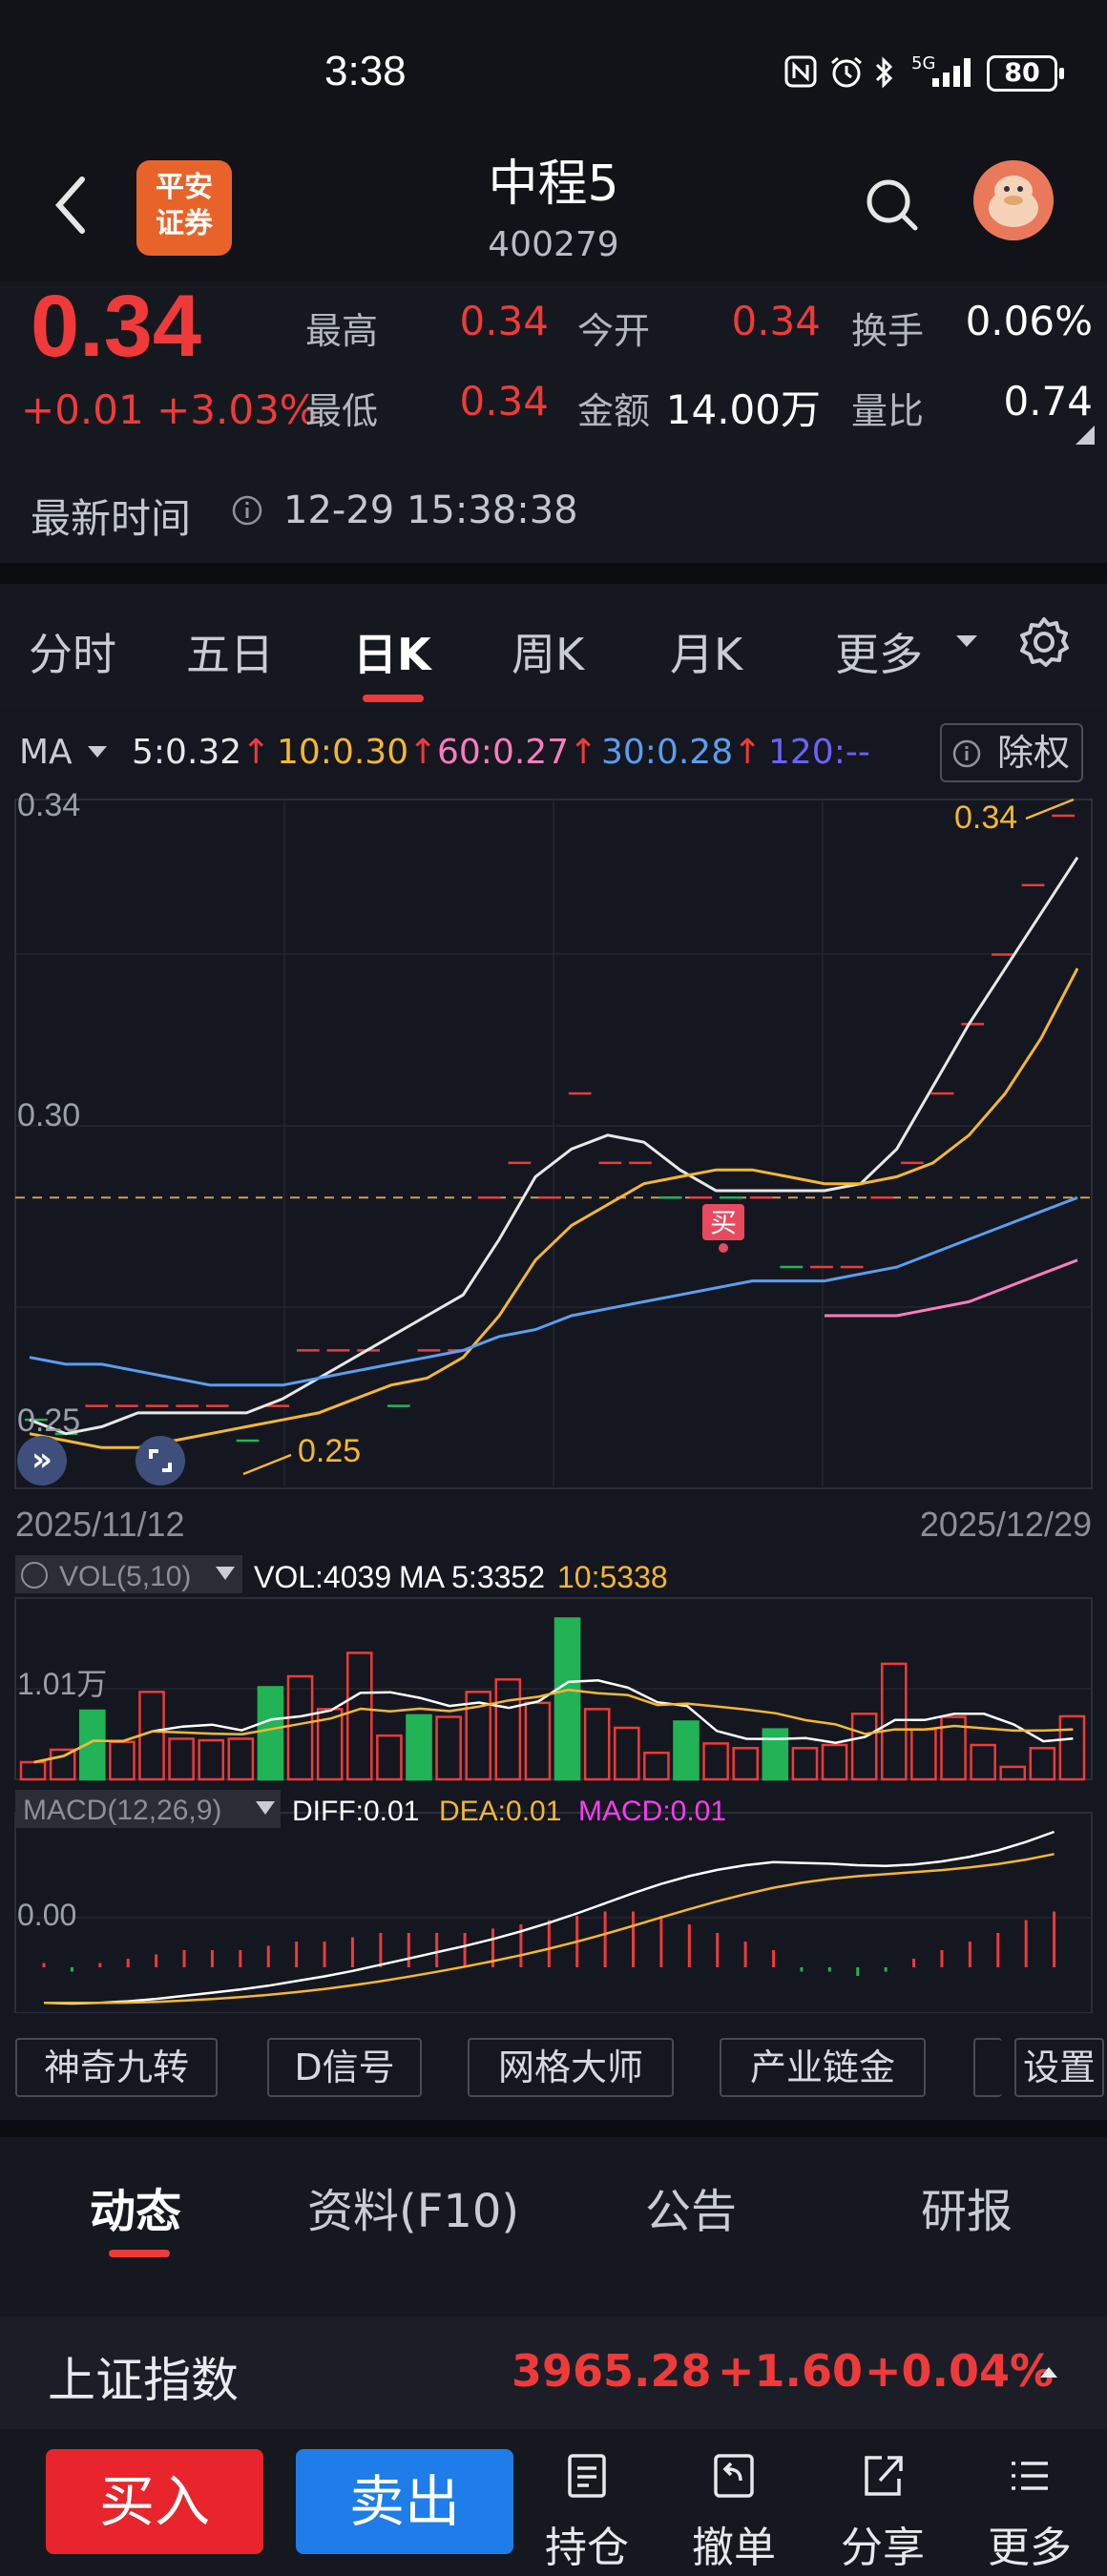 The width and height of the screenshot is (1107, 2576). What do you see at coordinates (553, 1699) in the screenshot?
I see `volume-bars` at bounding box center [553, 1699].